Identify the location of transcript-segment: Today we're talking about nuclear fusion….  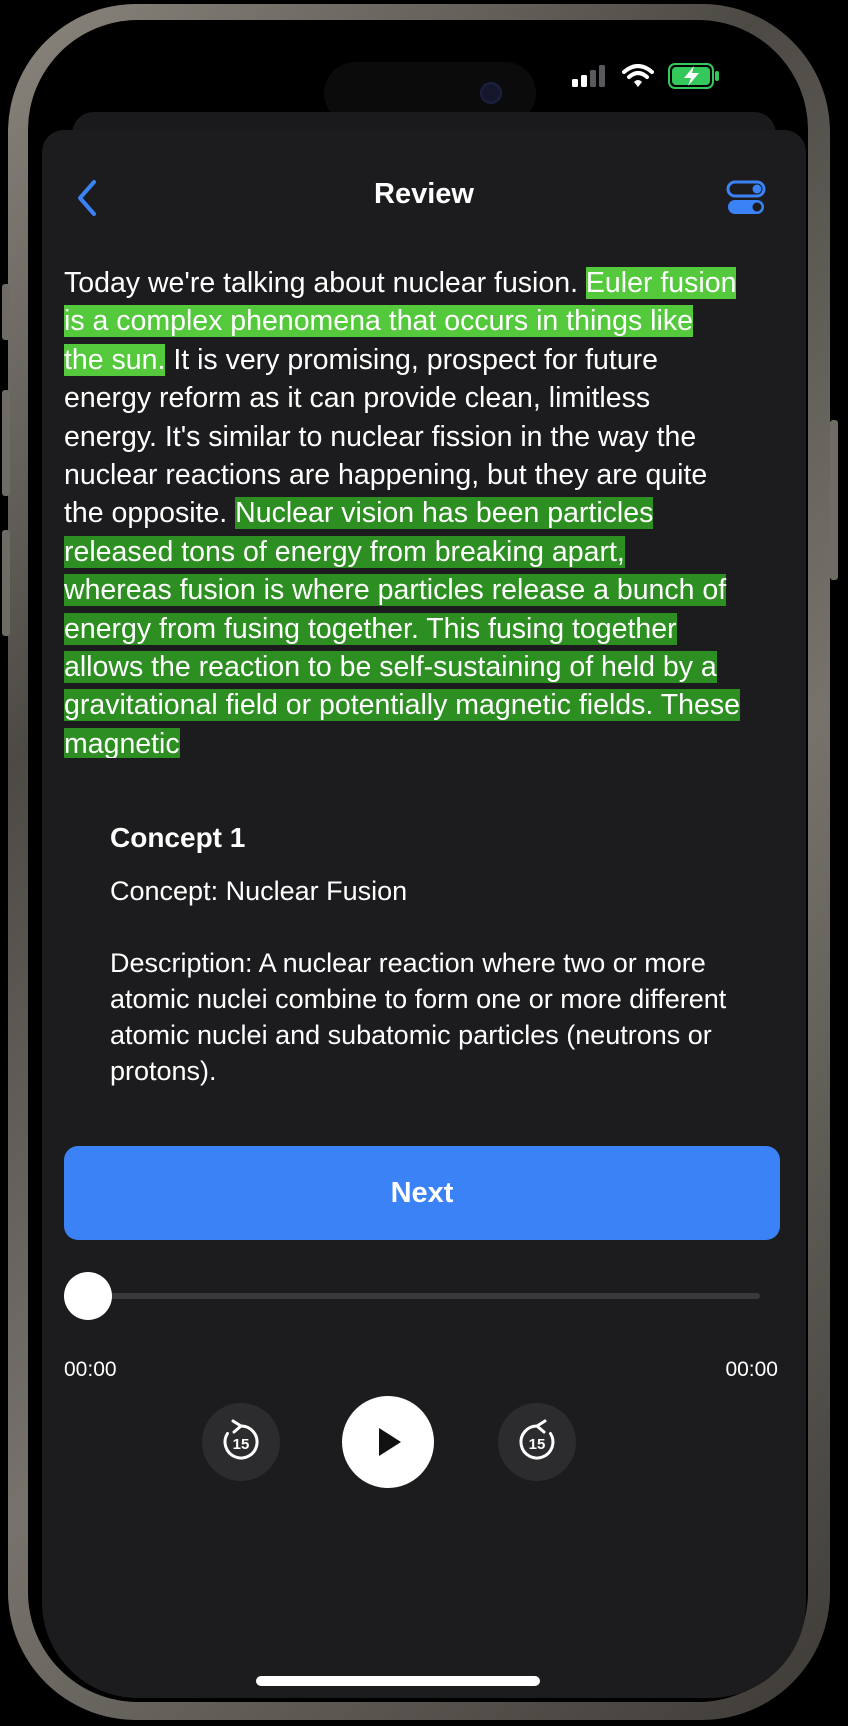
(325, 283).